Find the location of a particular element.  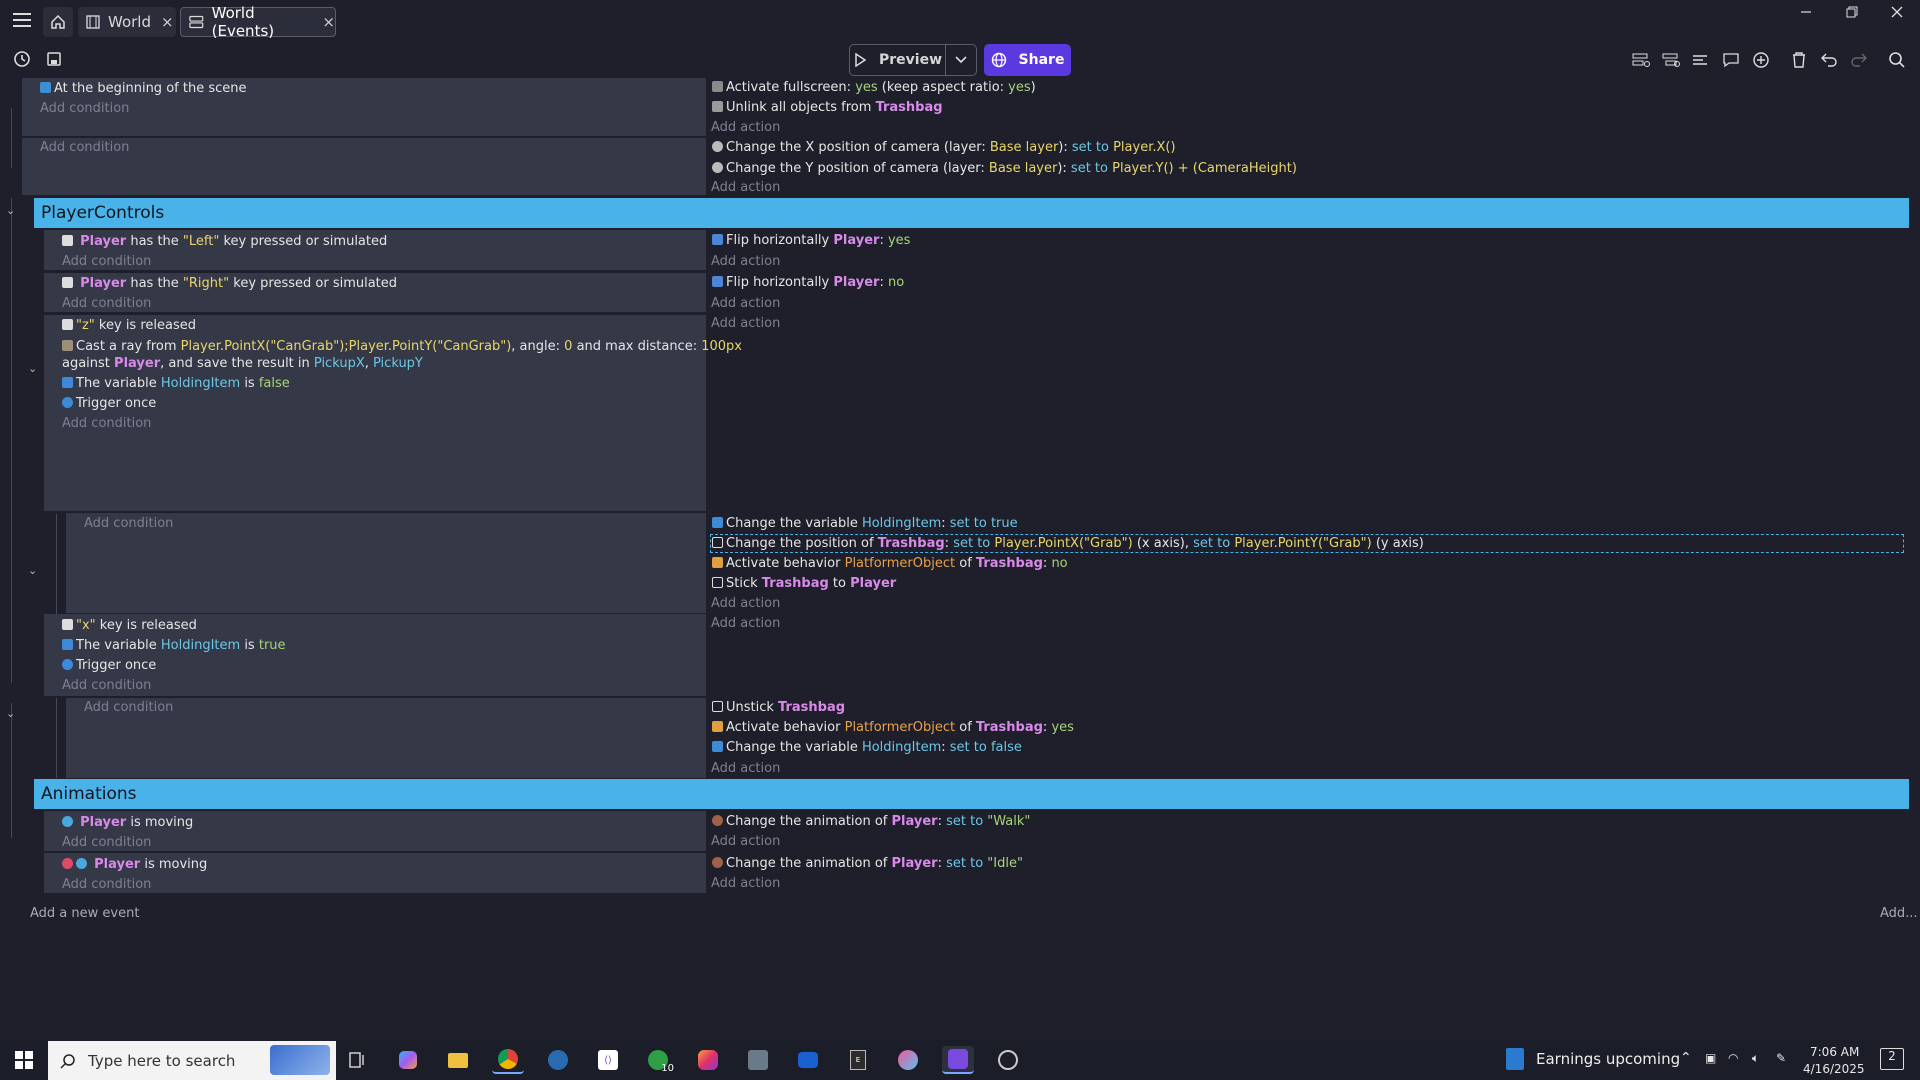

search-icon is located at coordinates (1897, 60).